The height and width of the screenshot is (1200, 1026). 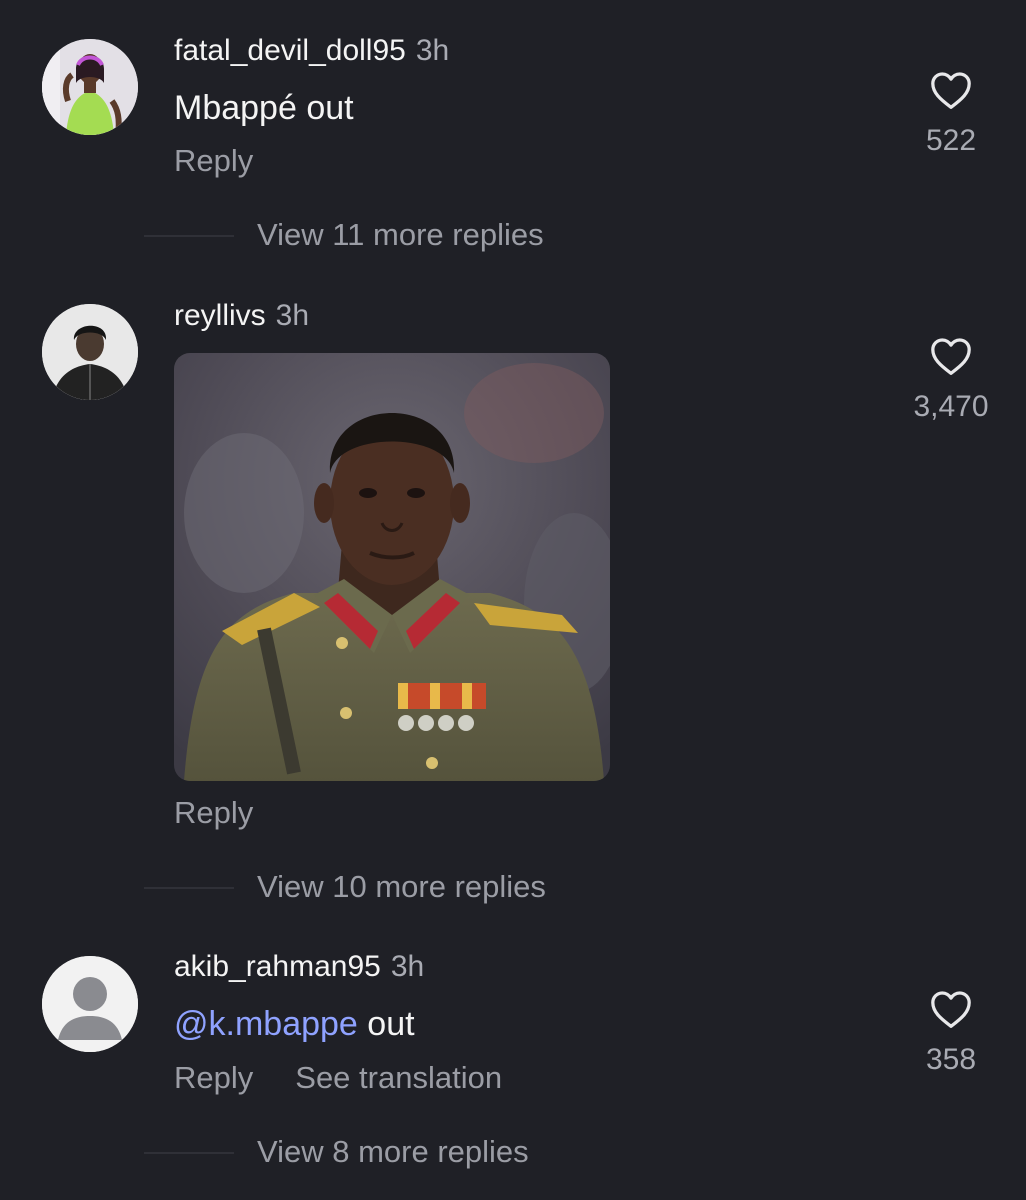 What do you see at coordinates (277, 966) in the screenshot?
I see `username: akib_rahman95` at bounding box center [277, 966].